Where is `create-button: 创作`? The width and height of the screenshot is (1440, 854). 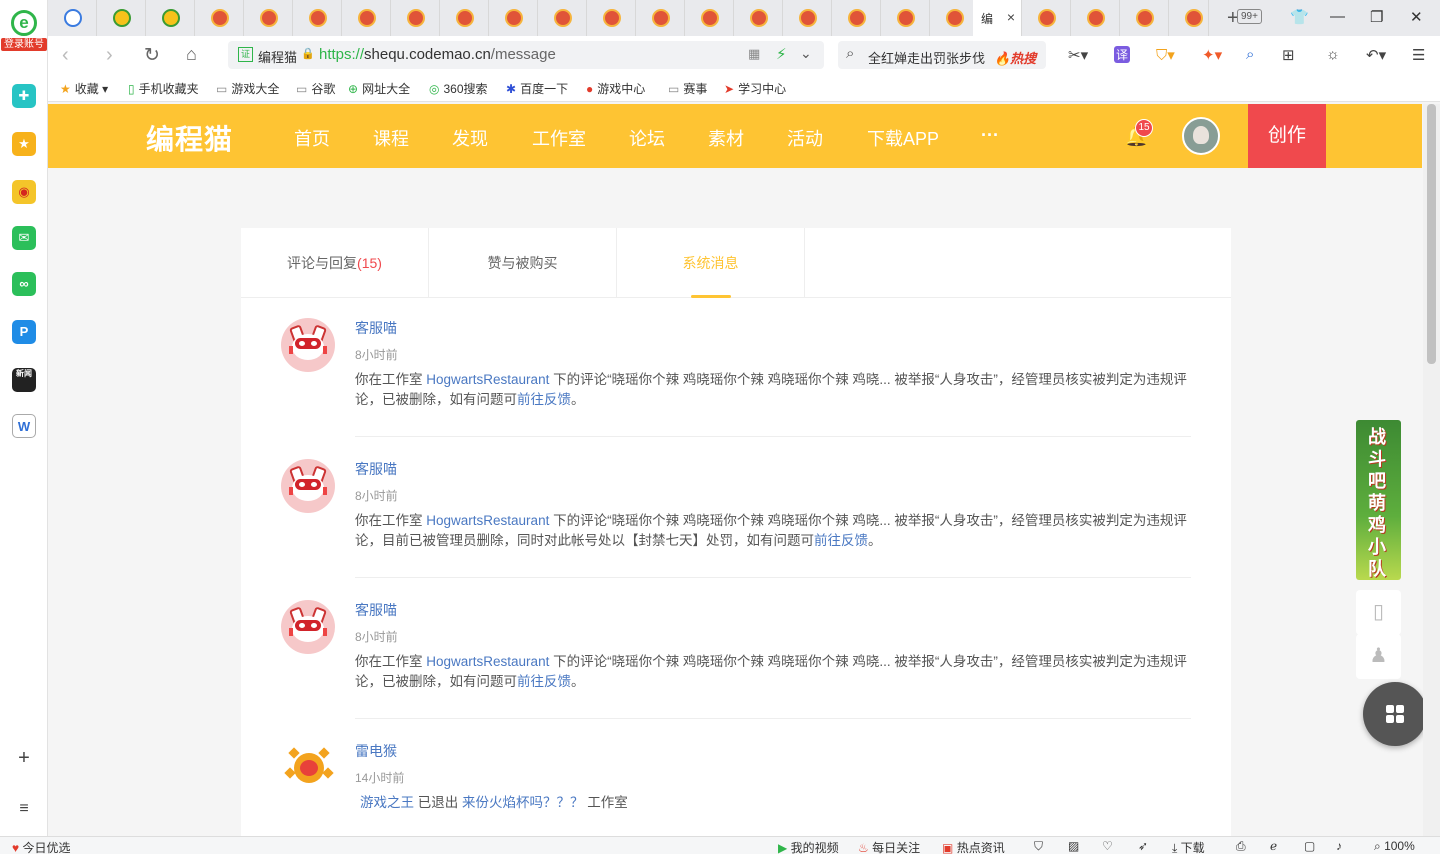
create-button: 创作 is located at coordinates (1287, 136).